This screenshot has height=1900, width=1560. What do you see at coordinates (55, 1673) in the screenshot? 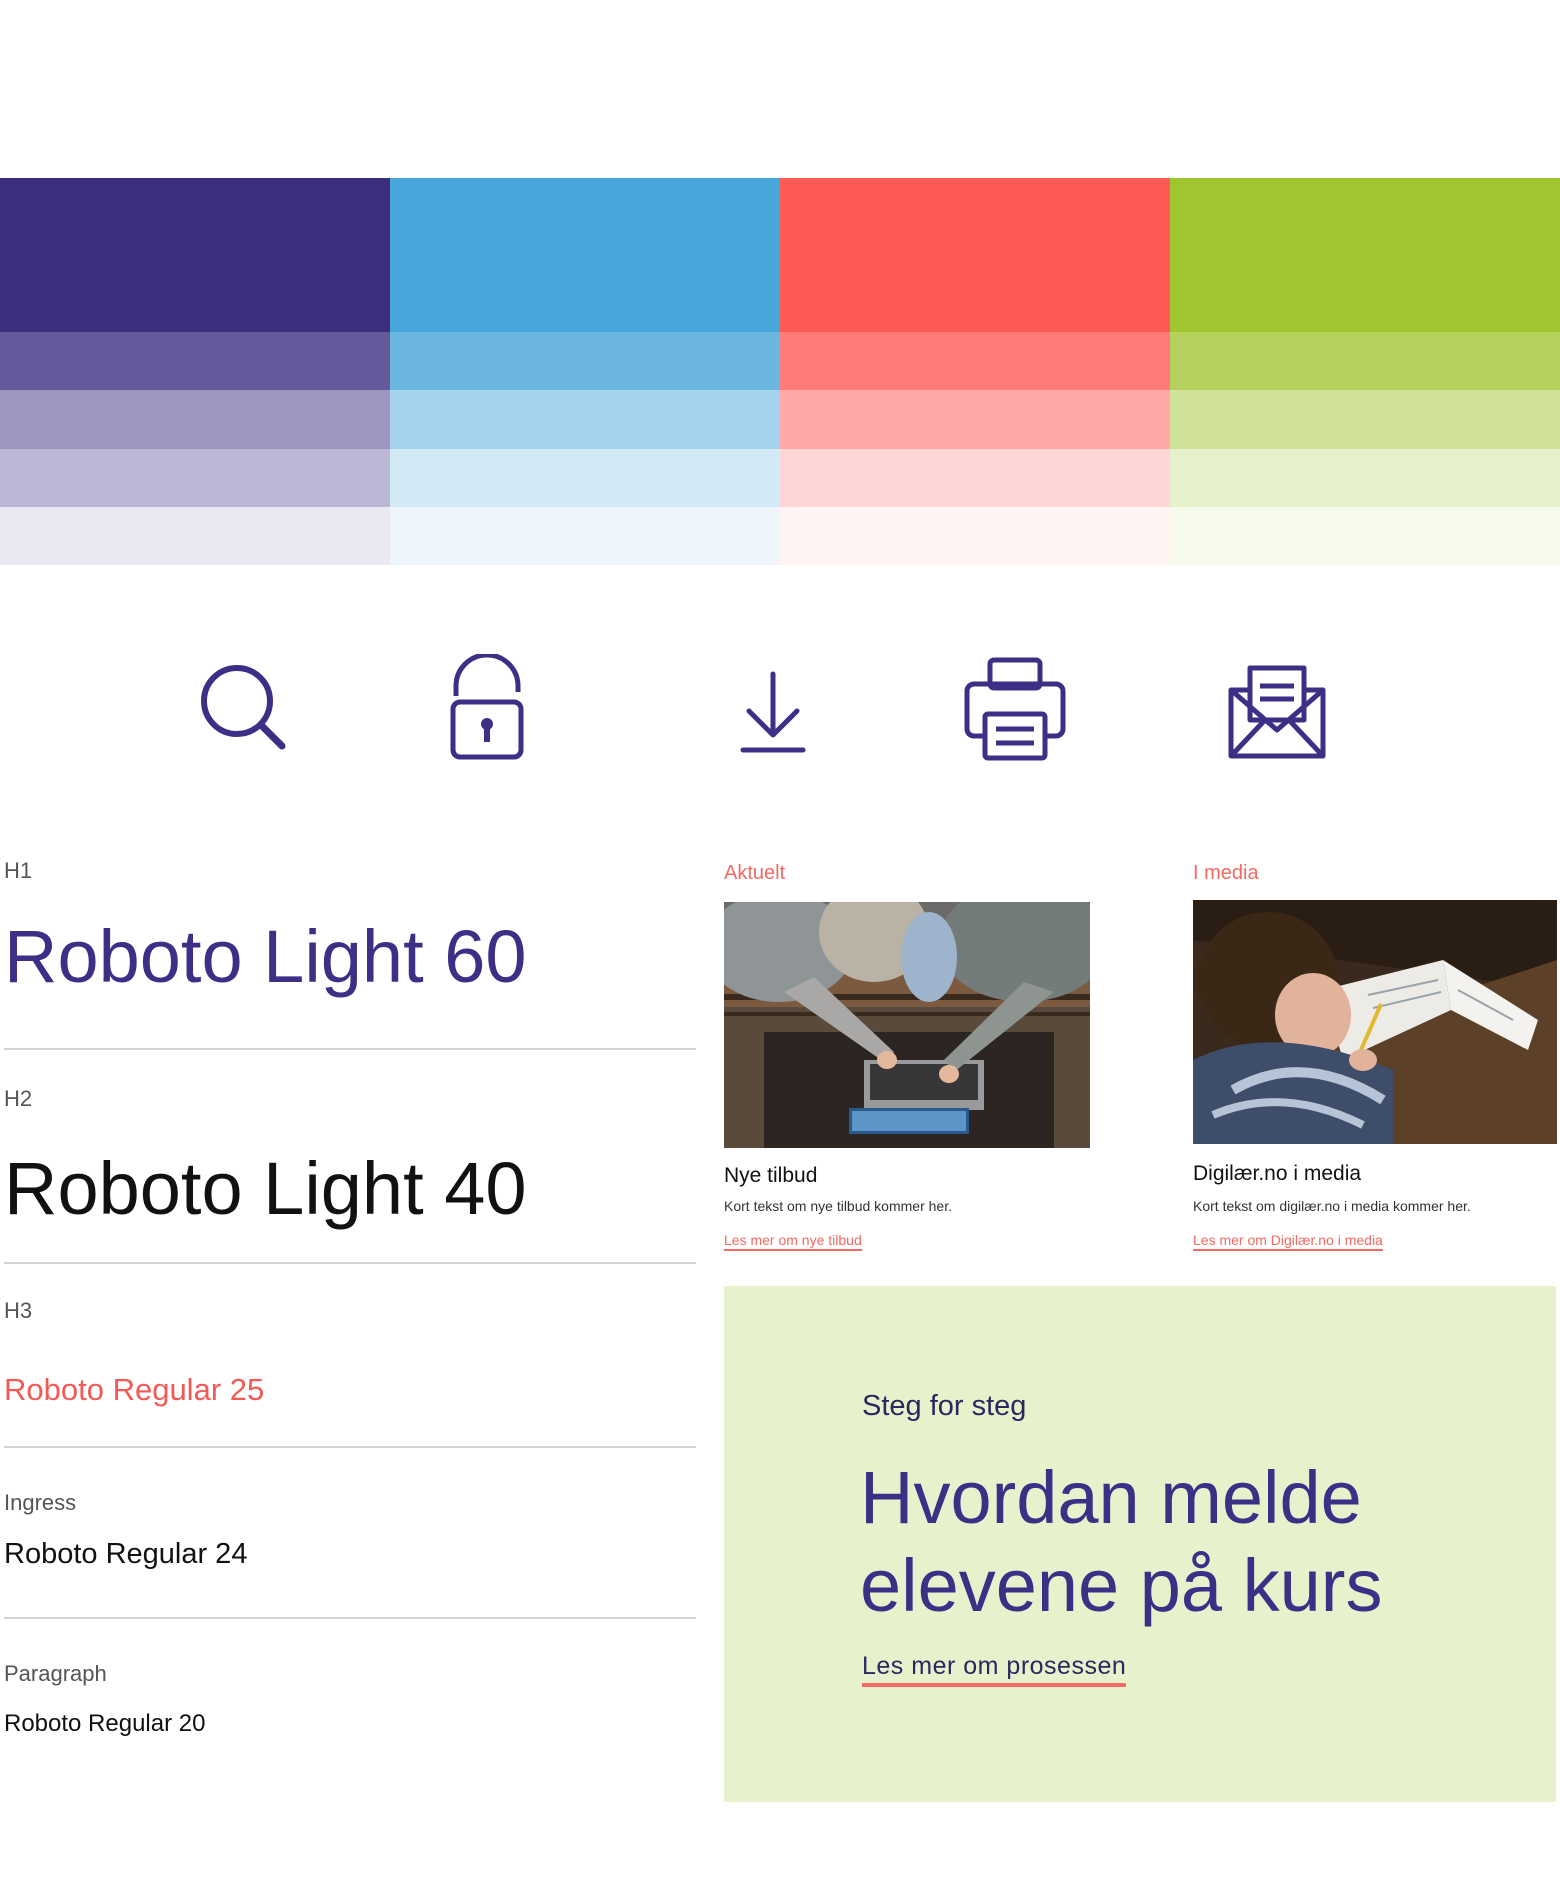
I see `paragraph-label: Paragraph` at bounding box center [55, 1673].